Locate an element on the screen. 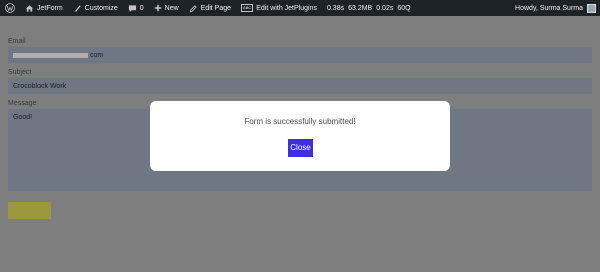 This screenshot has height=272, width=600. qm-db-time: 0.02s is located at coordinates (385, 8).